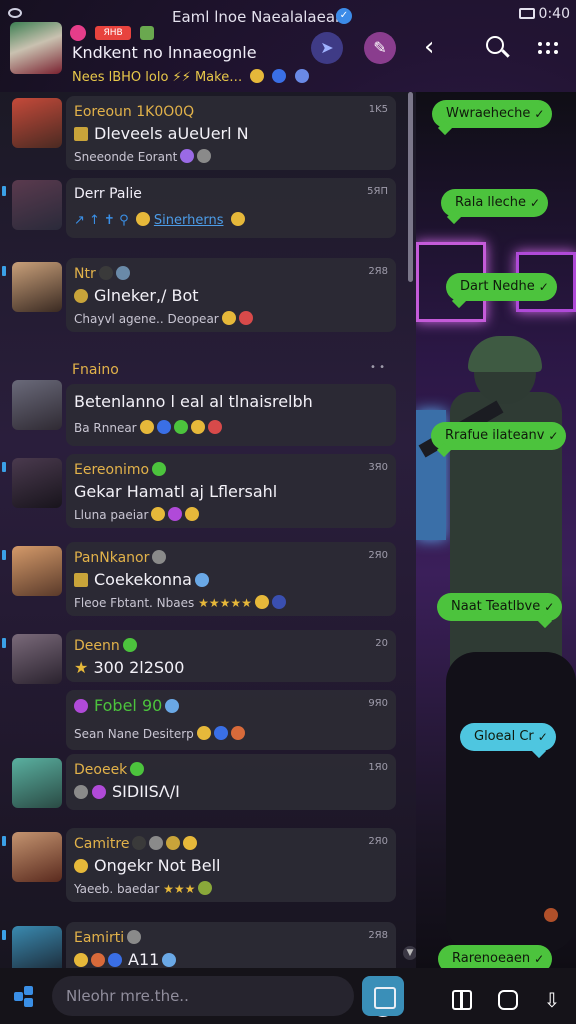 Image resolution: width=576 pixels, height=1024 pixels. What do you see at coordinates (189, 220) in the screenshot?
I see `chat-link: Sinerherns` at bounding box center [189, 220].